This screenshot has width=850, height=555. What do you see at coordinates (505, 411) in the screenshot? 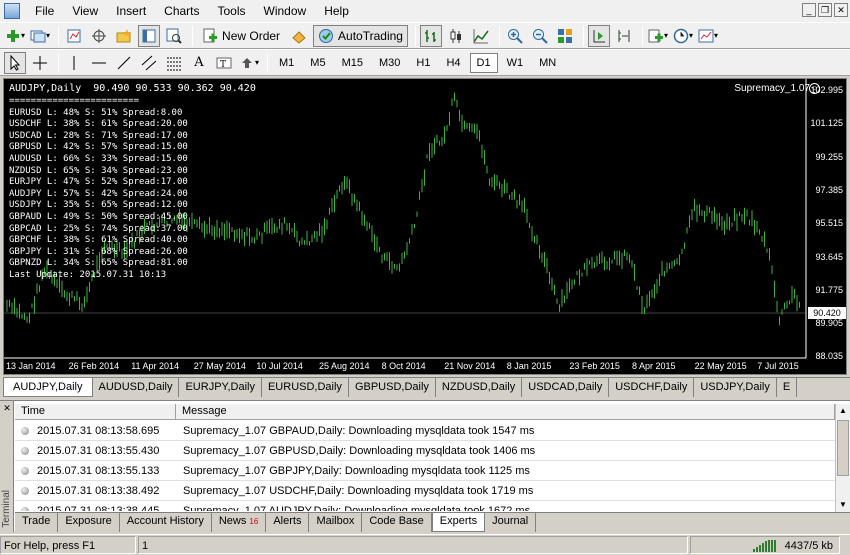
I see `column-message: Message` at bounding box center [505, 411].